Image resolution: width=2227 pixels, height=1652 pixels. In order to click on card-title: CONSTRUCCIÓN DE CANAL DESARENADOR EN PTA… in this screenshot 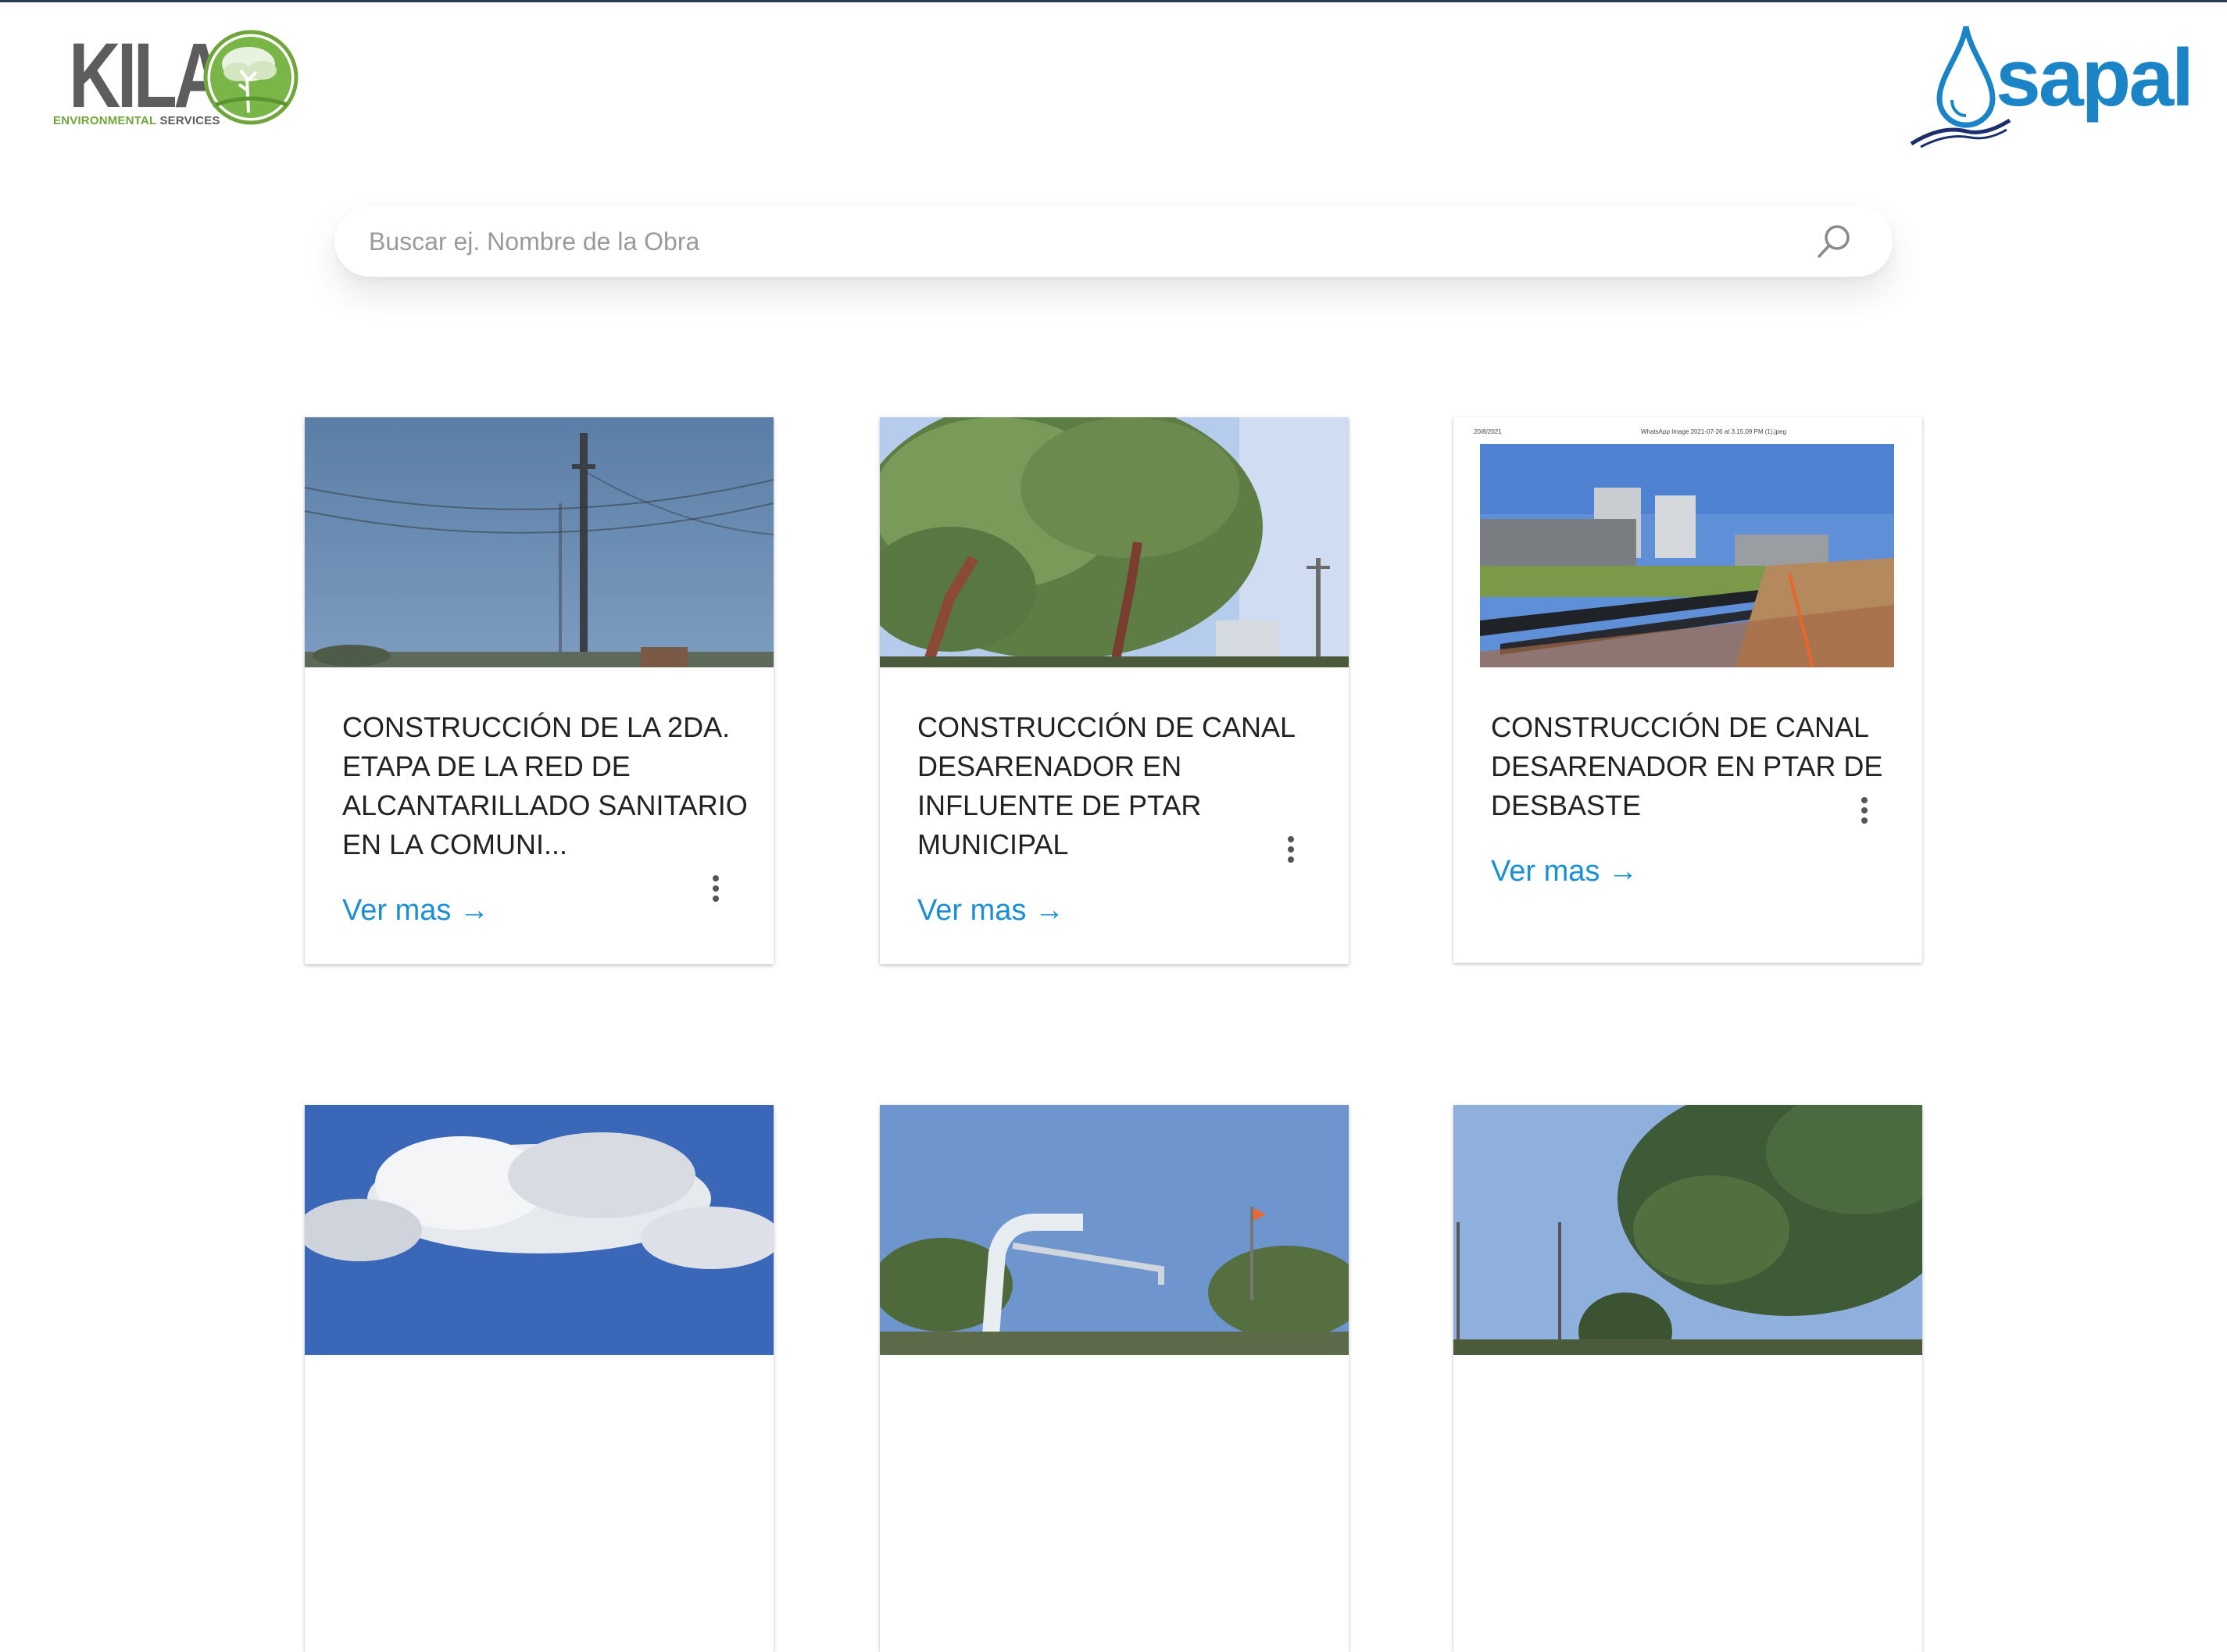, I will do `click(1687, 766)`.